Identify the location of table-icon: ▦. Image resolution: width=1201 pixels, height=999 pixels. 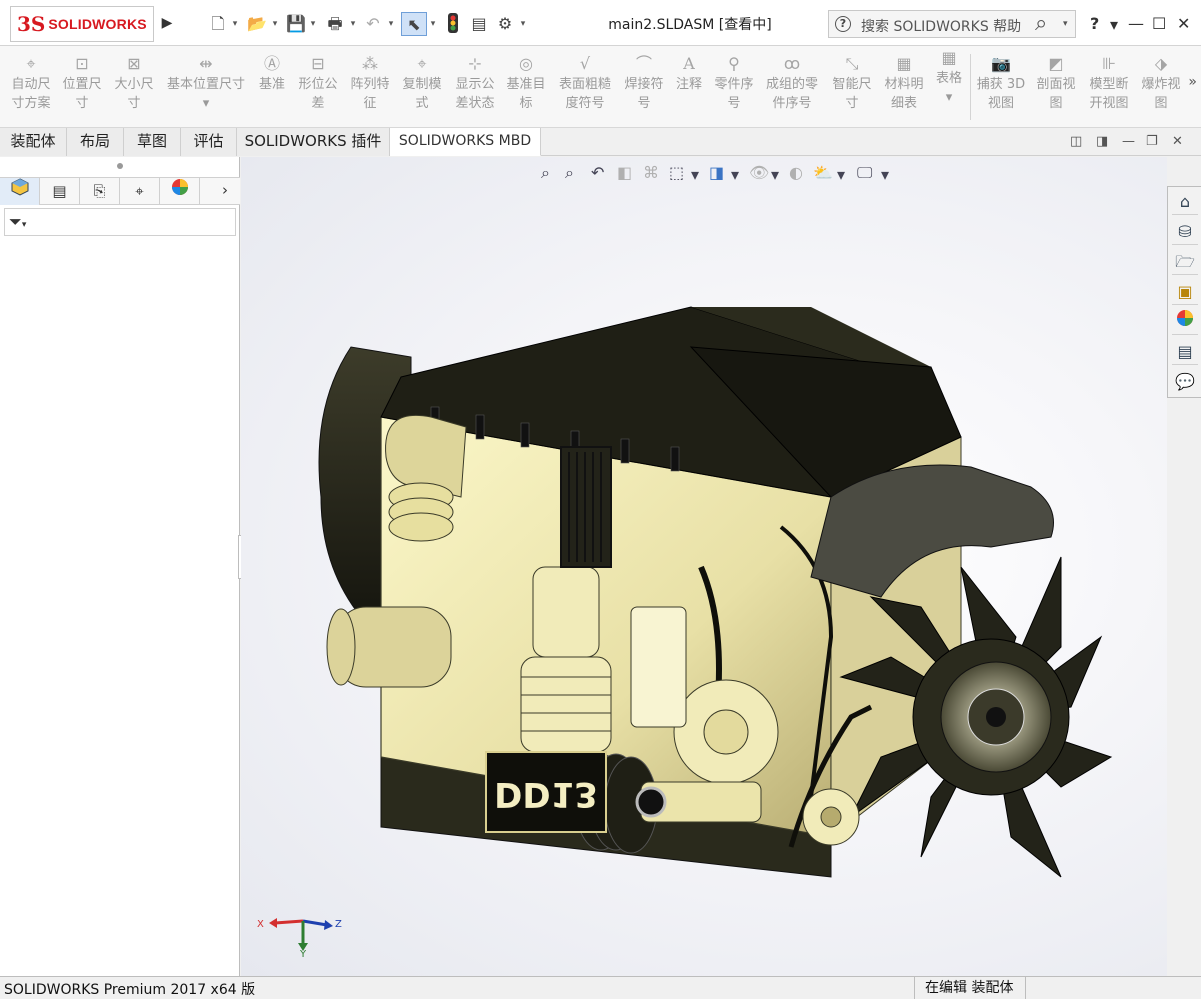
(949, 57).